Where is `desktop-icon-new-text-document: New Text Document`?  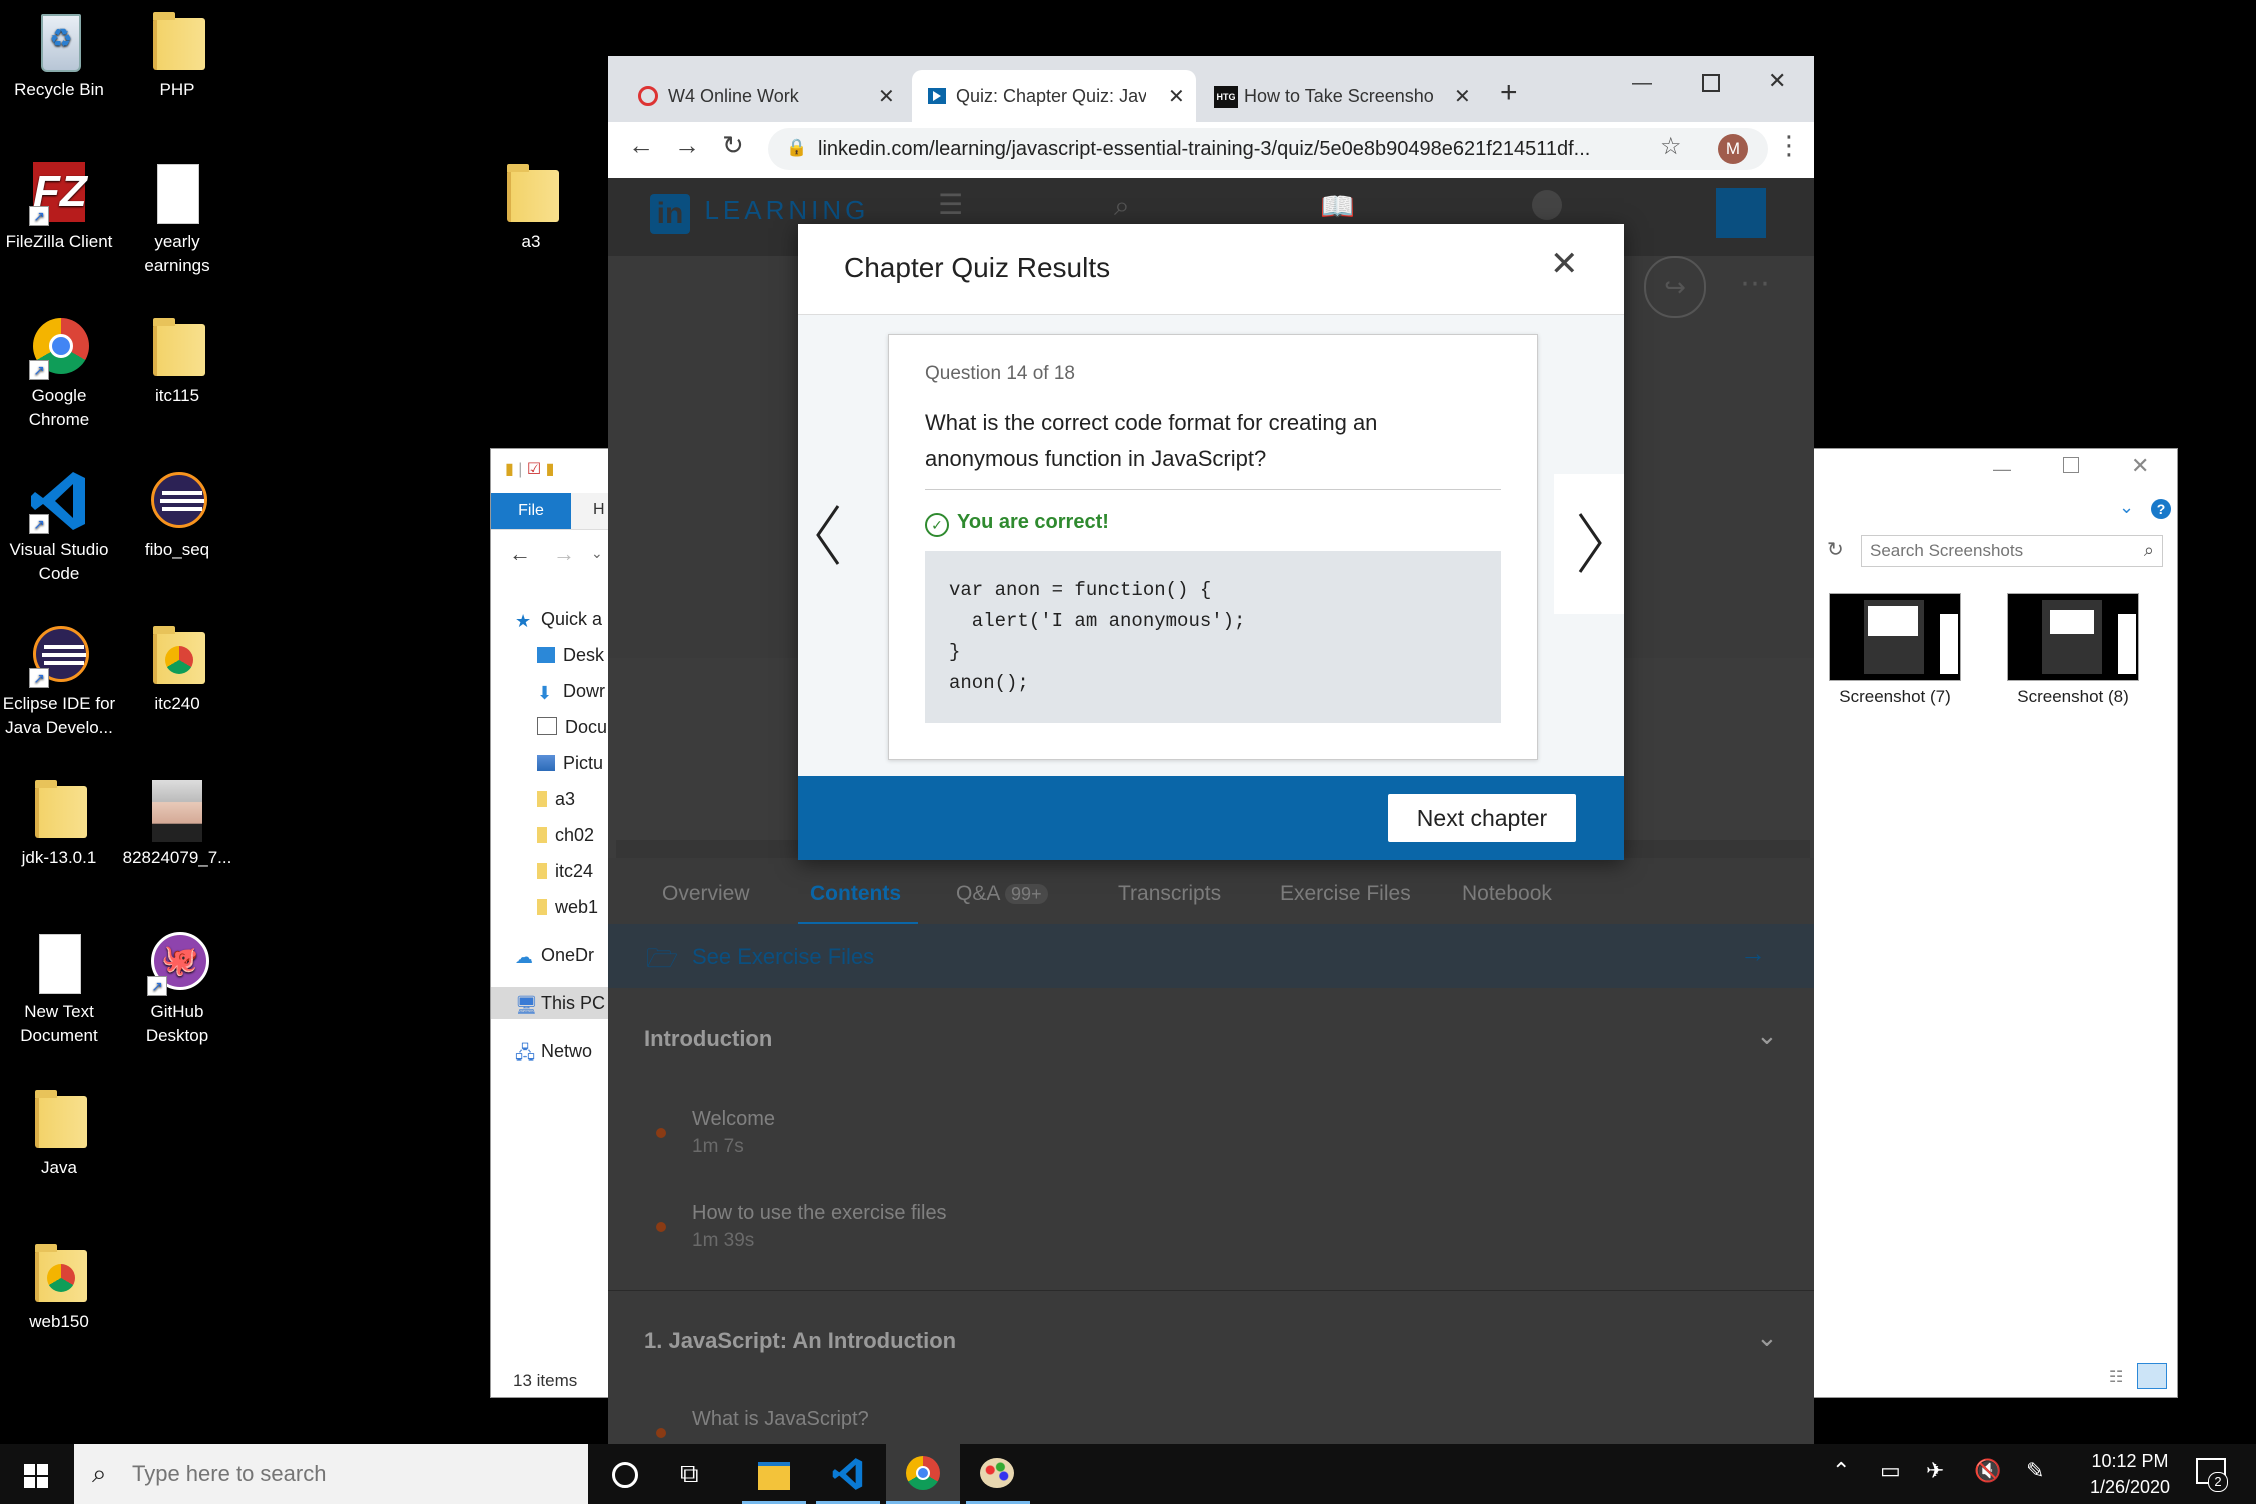
desktop-icon-new-text-document: New Text Document is located at coordinates (59, 989).